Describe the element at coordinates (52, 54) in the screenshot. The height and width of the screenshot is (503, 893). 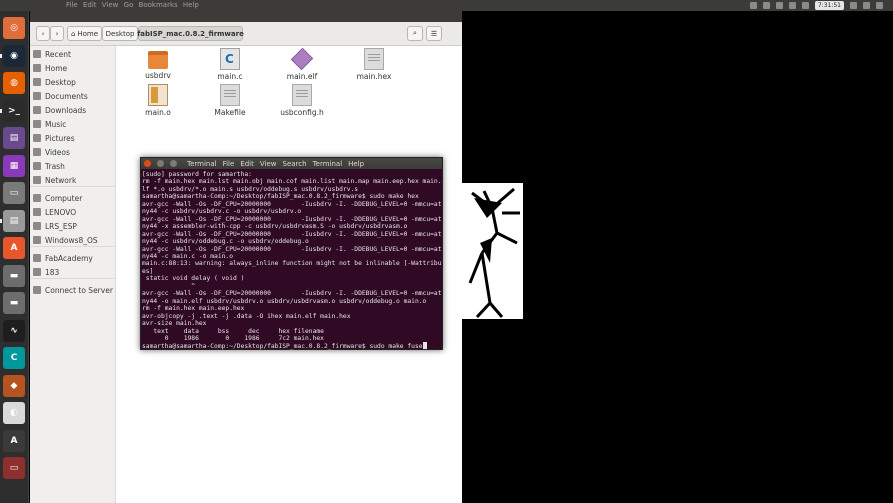
I see `sidebar-item-recent: Recent` at that location.